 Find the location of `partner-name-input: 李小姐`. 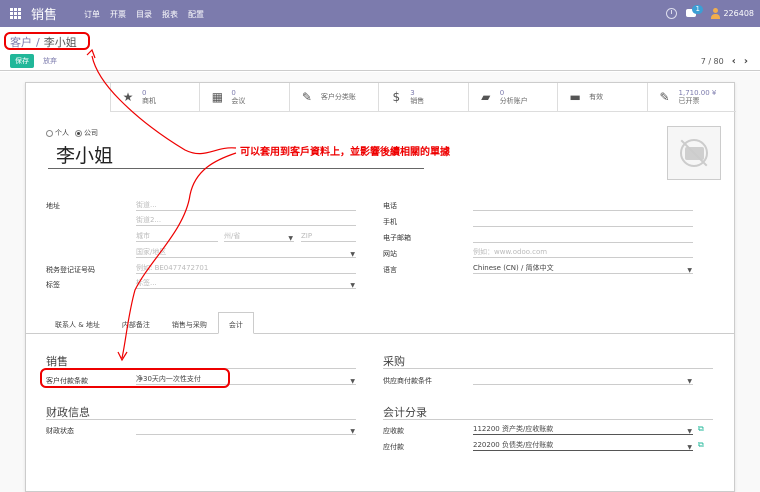

partner-name-input: 李小姐 is located at coordinates (84, 154).